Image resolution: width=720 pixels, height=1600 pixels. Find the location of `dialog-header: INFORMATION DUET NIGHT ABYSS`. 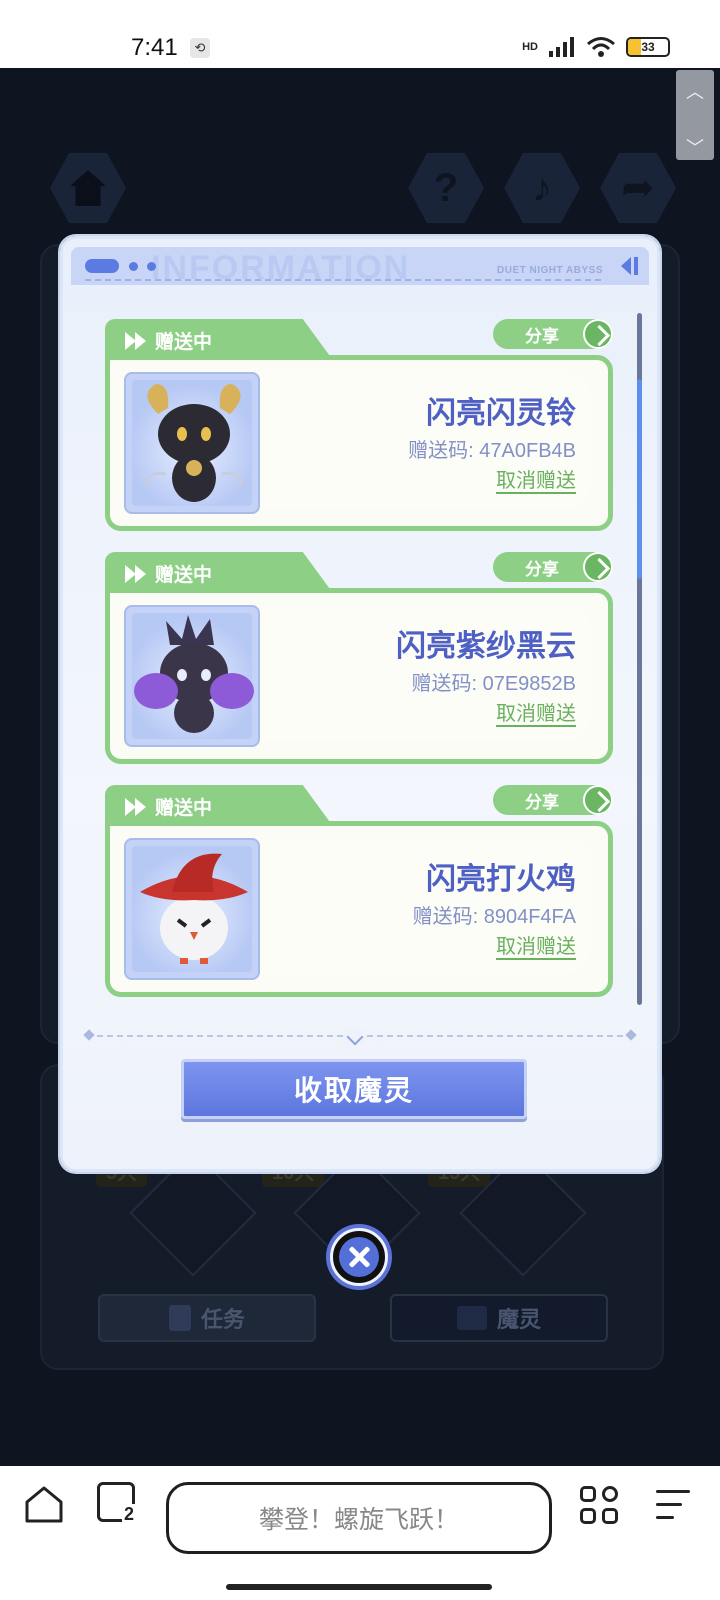

dialog-header: INFORMATION DUET NIGHT ABYSS is located at coordinates (360, 267).